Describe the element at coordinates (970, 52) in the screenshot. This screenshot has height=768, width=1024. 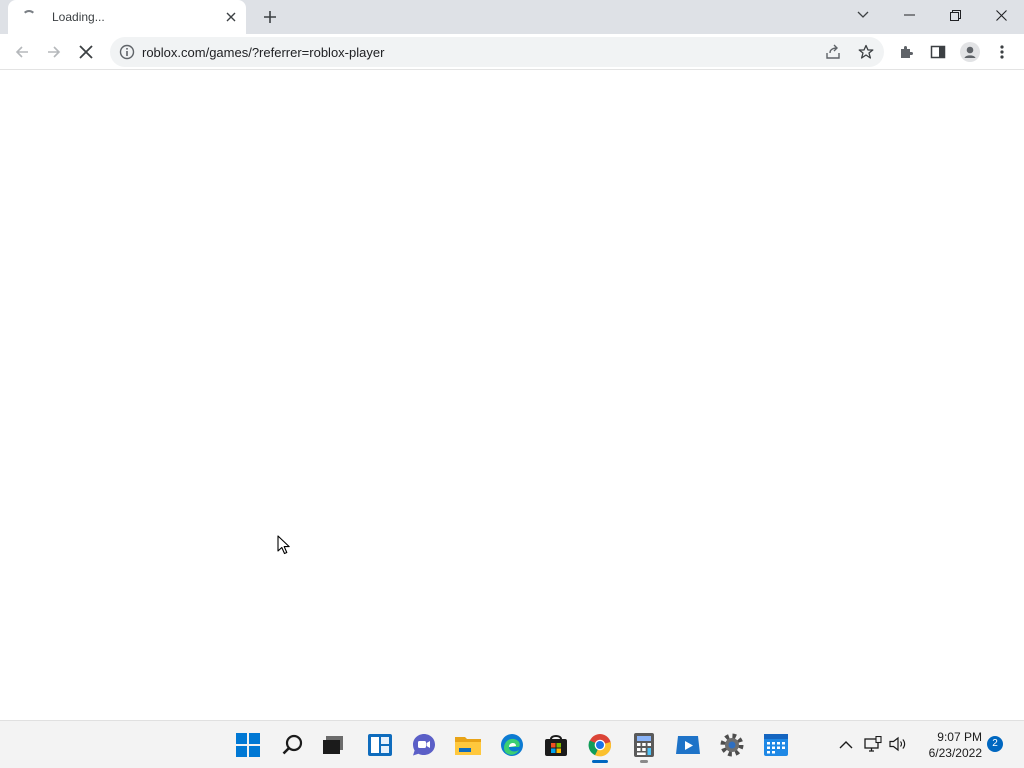
I see `profile-avatar-icon` at that location.